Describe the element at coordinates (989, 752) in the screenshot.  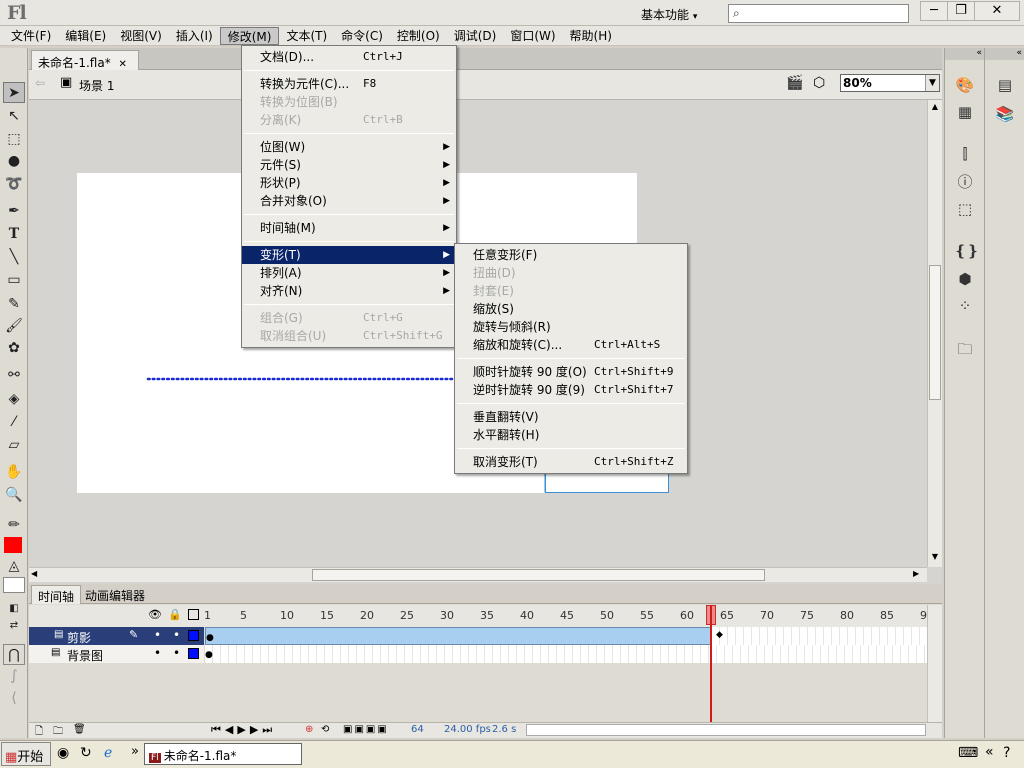
I see `expand-tray-icon: «` at that location.